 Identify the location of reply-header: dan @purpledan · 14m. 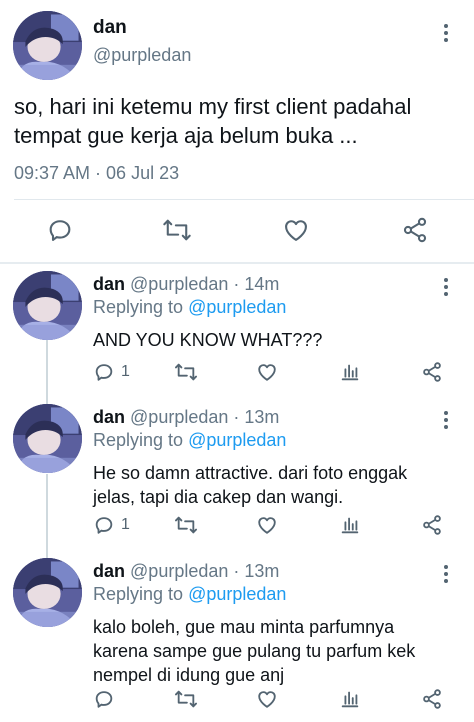
(186, 284).